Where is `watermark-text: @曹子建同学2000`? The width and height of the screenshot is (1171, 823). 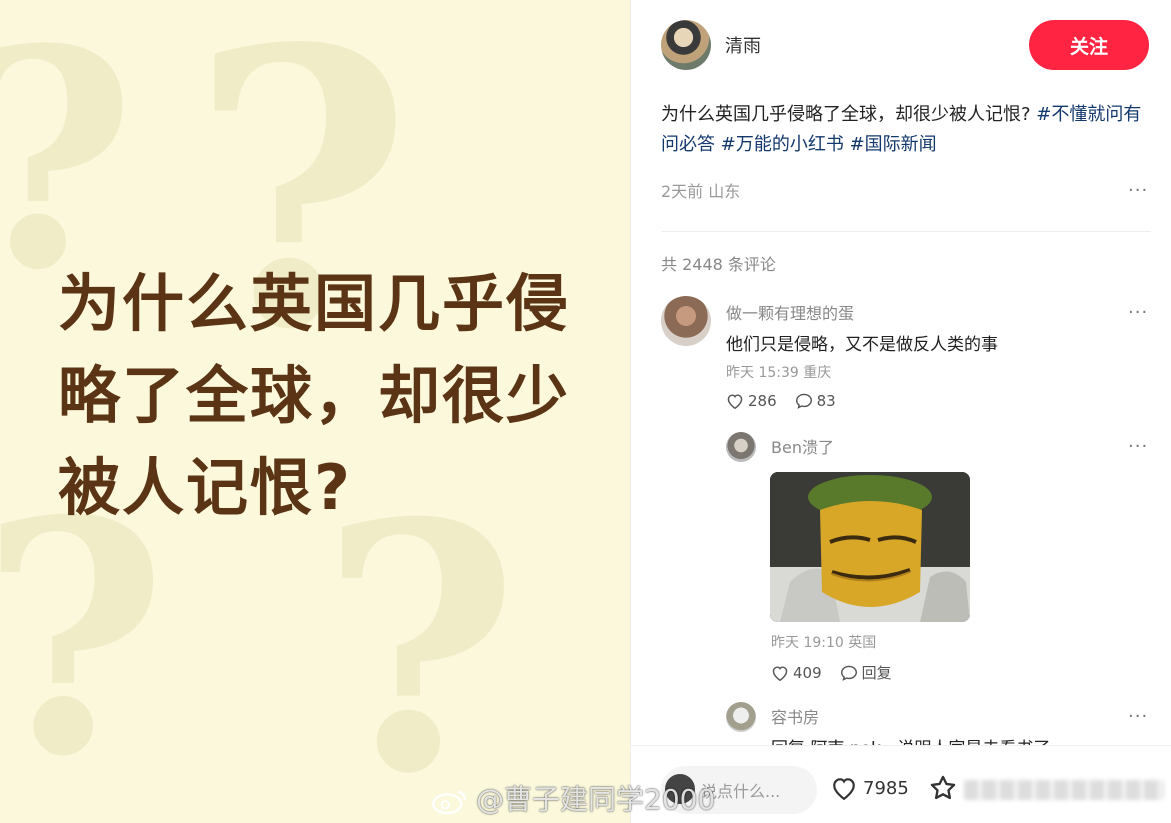 watermark-text: @曹子建同学2000 is located at coordinates (596, 799).